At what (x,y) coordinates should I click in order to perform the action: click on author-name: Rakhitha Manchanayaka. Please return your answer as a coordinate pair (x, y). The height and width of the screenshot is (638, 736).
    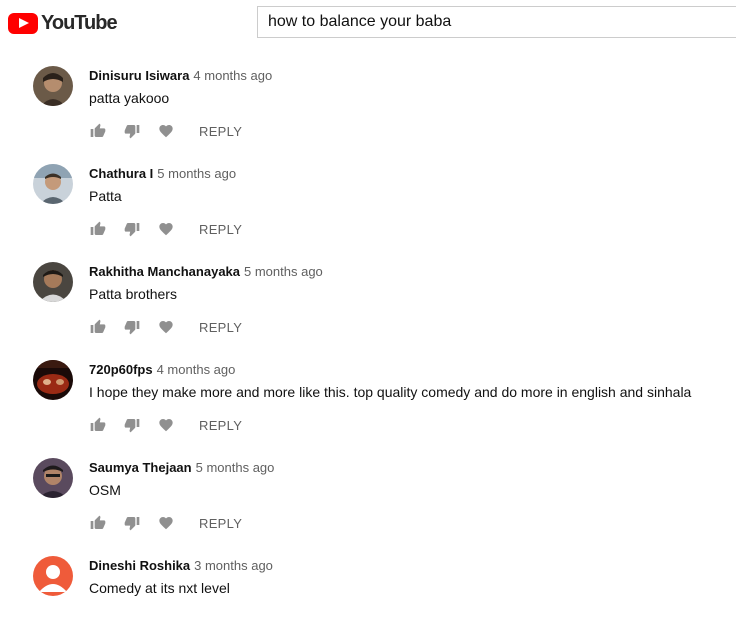
    Looking at the image, I should click on (164, 271).